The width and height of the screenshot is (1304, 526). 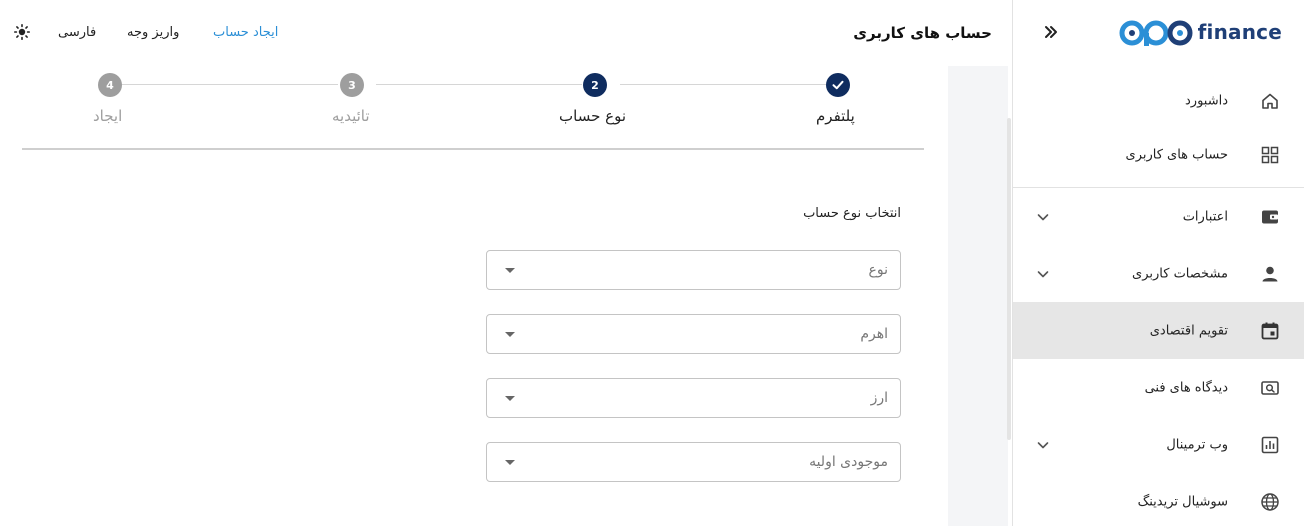 I want to click on initial-balance-select-placeholder: موجودی اولیه, so click(x=848, y=462).